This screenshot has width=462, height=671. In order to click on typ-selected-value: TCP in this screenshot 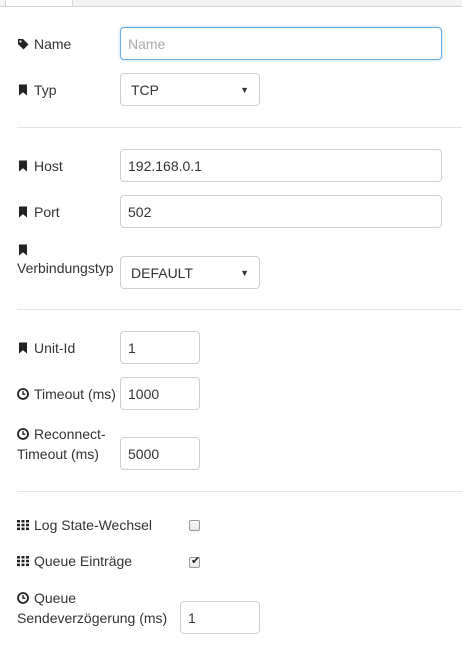, I will do `click(145, 89)`.